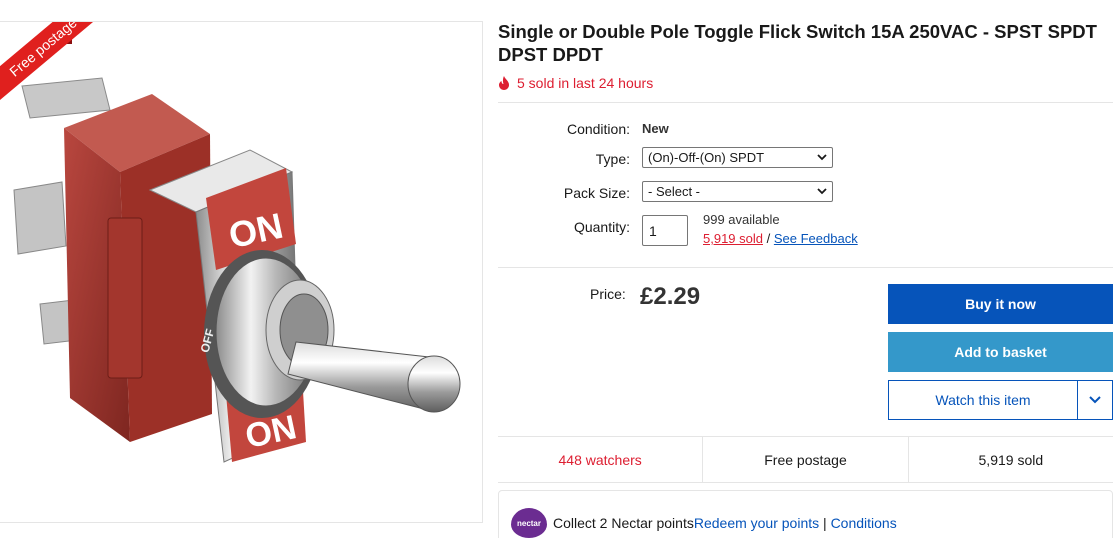 The image size is (1113, 538). I want to click on see-feedback-link: See Feedback, so click(816, 238).